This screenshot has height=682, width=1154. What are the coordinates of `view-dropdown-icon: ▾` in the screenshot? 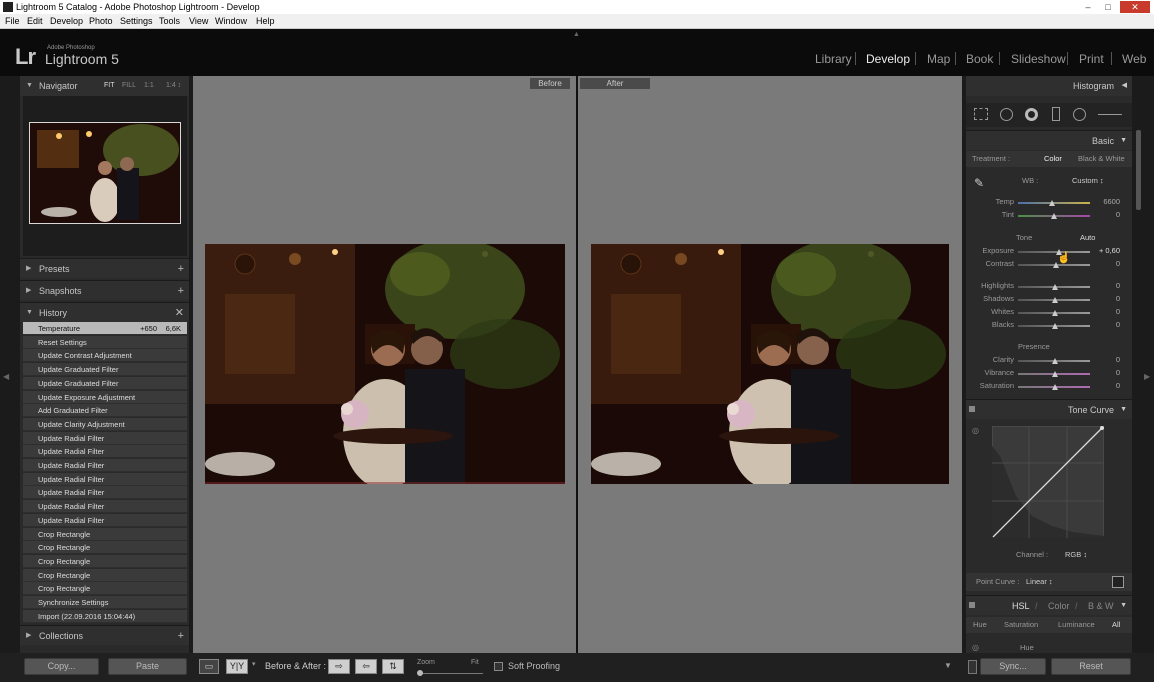 It's located at (254, 664).